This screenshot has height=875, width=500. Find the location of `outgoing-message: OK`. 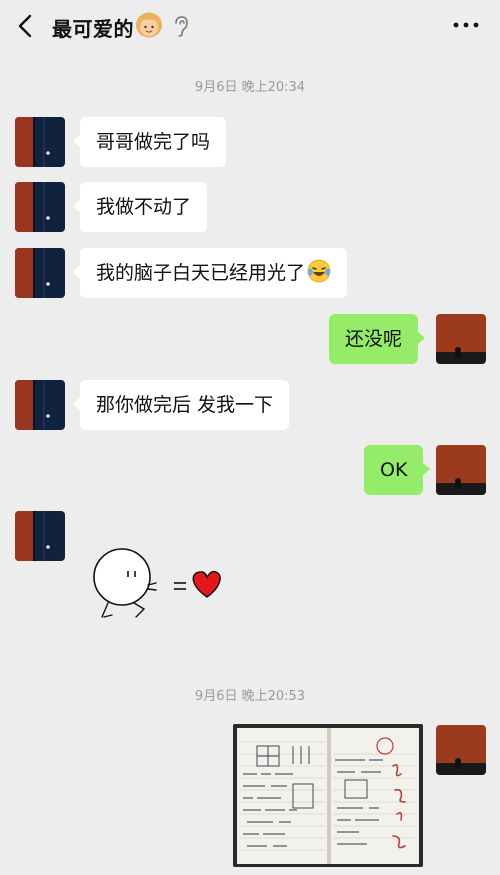

outgoing-message: OK is located at coordinates (397, 470).